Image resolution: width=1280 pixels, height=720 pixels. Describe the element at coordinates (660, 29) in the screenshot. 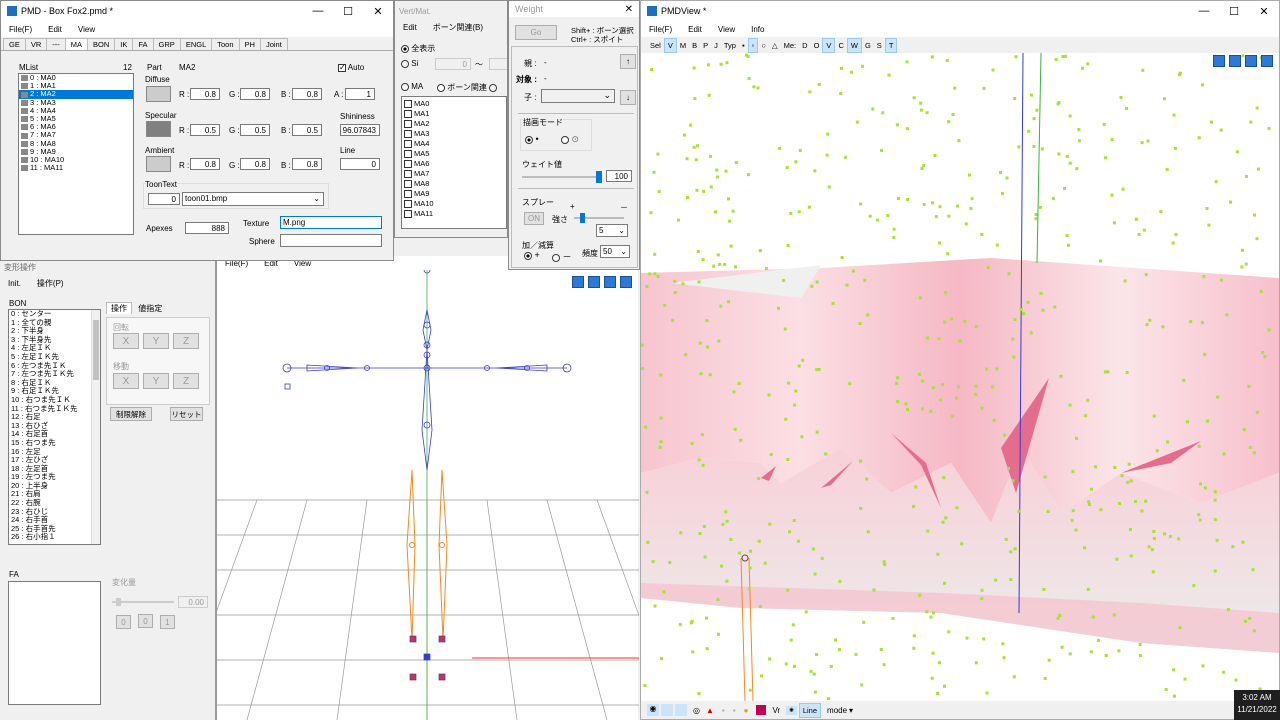

I see `pmdview-menu-file: File(F)` at that location.